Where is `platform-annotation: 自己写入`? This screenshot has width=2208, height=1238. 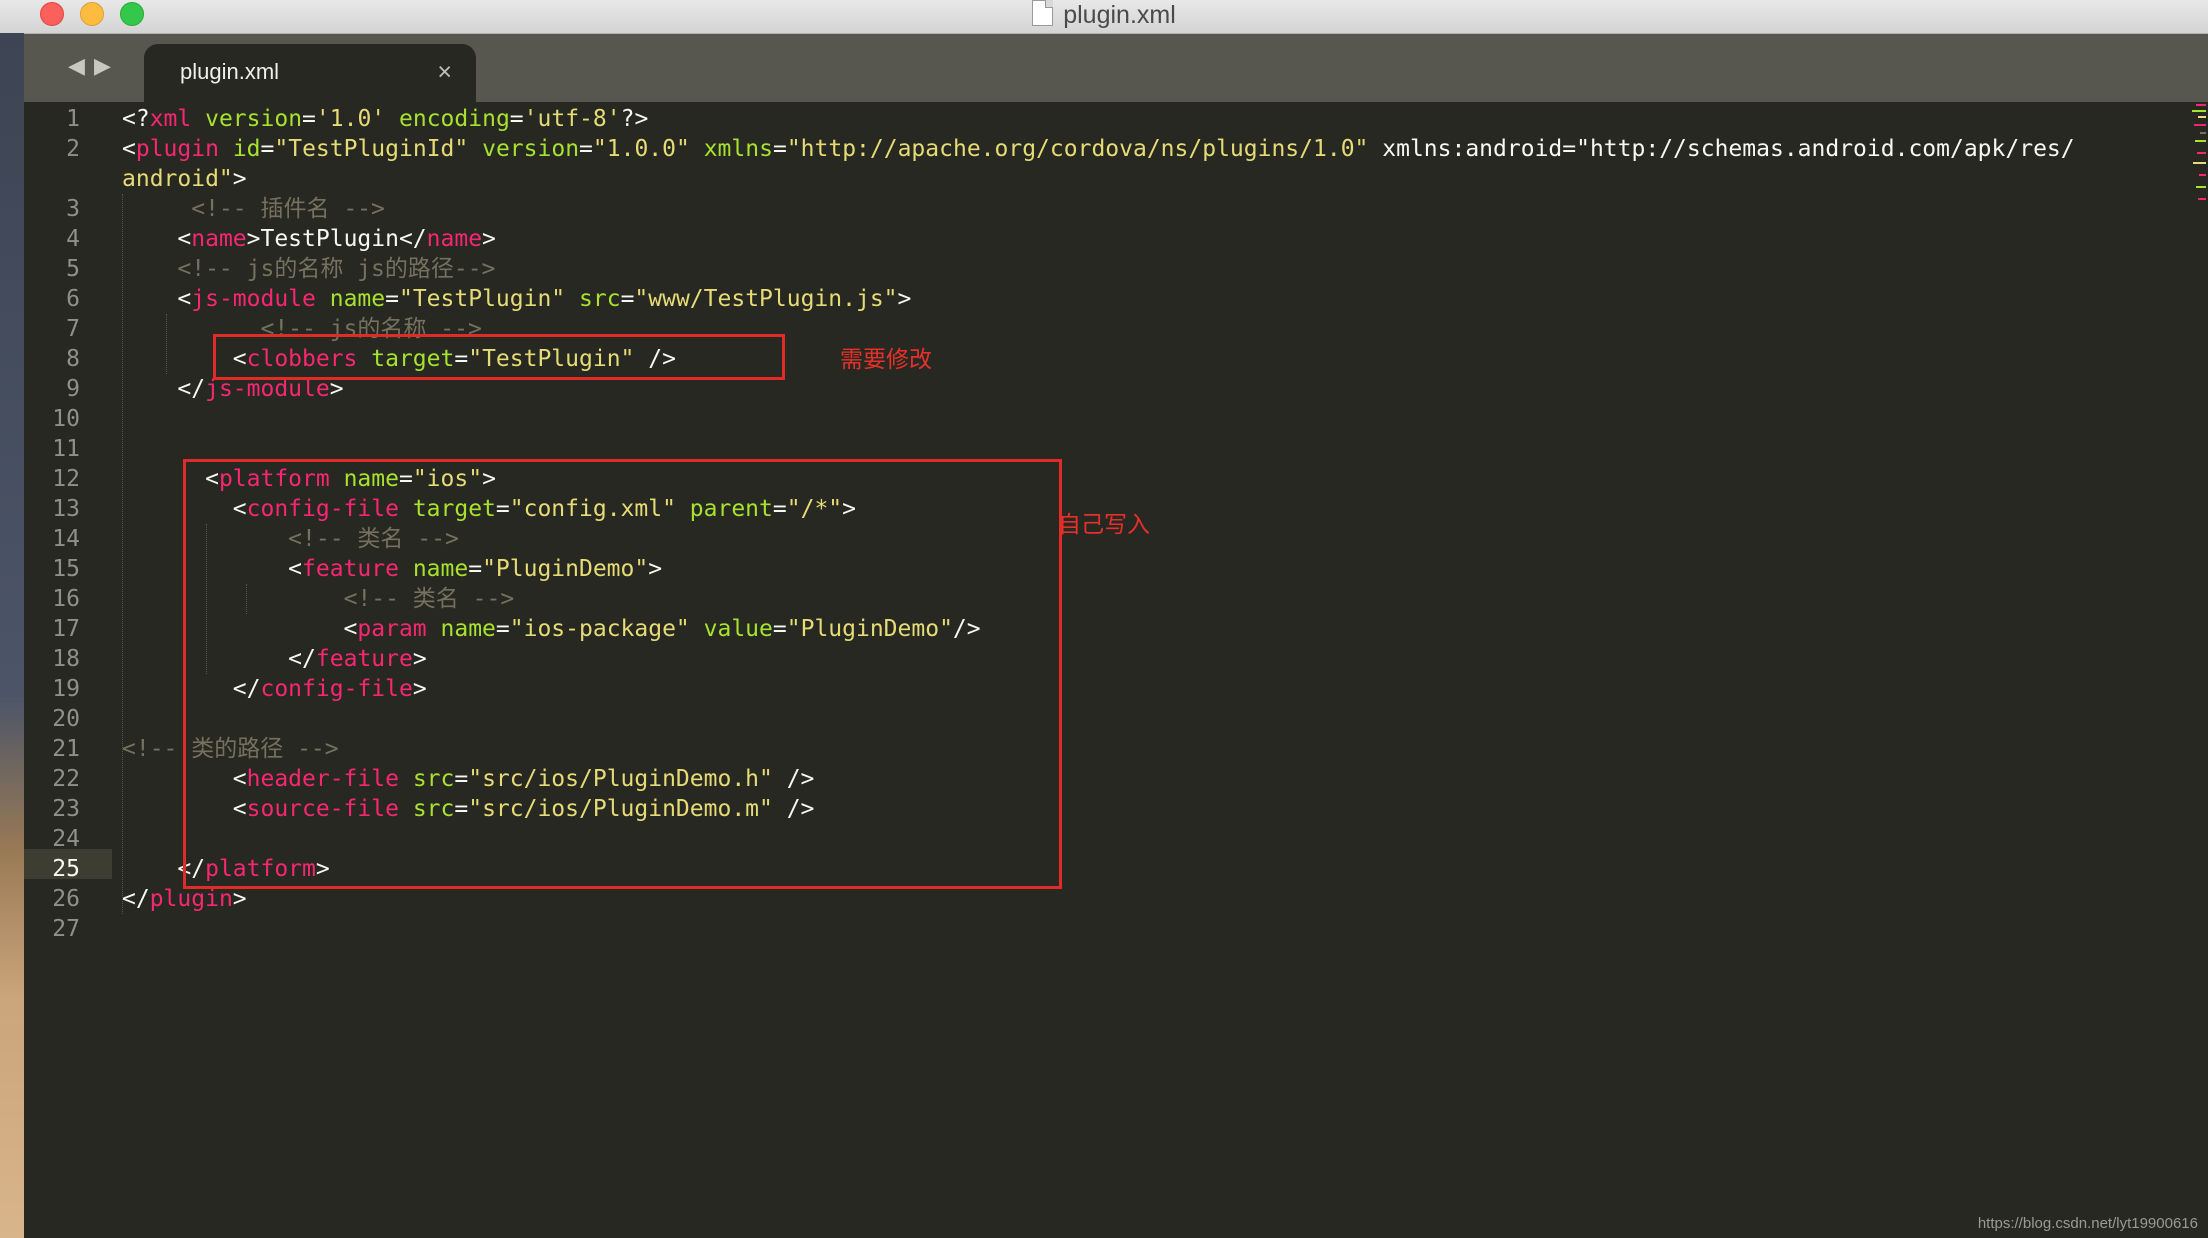 platform-annotation: 自己写入 is located at coordinates (1104, 524).